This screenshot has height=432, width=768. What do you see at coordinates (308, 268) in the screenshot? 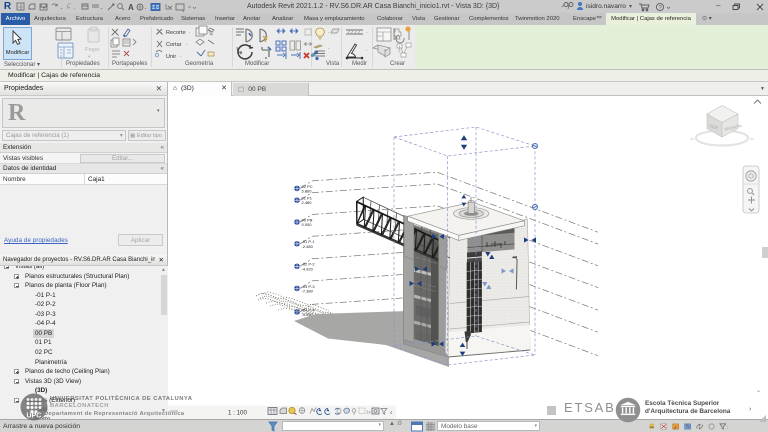
I see `svg-text: -4.920` at bounding box center [308, 268].